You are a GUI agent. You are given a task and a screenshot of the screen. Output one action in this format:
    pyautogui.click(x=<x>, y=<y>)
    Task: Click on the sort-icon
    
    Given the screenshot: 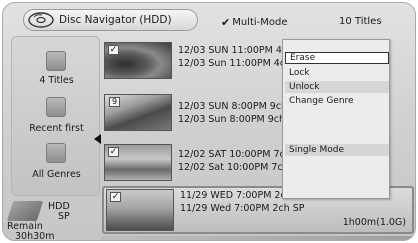 What is the action you would take?
    pyautogui.click(x=56, y=107)
    